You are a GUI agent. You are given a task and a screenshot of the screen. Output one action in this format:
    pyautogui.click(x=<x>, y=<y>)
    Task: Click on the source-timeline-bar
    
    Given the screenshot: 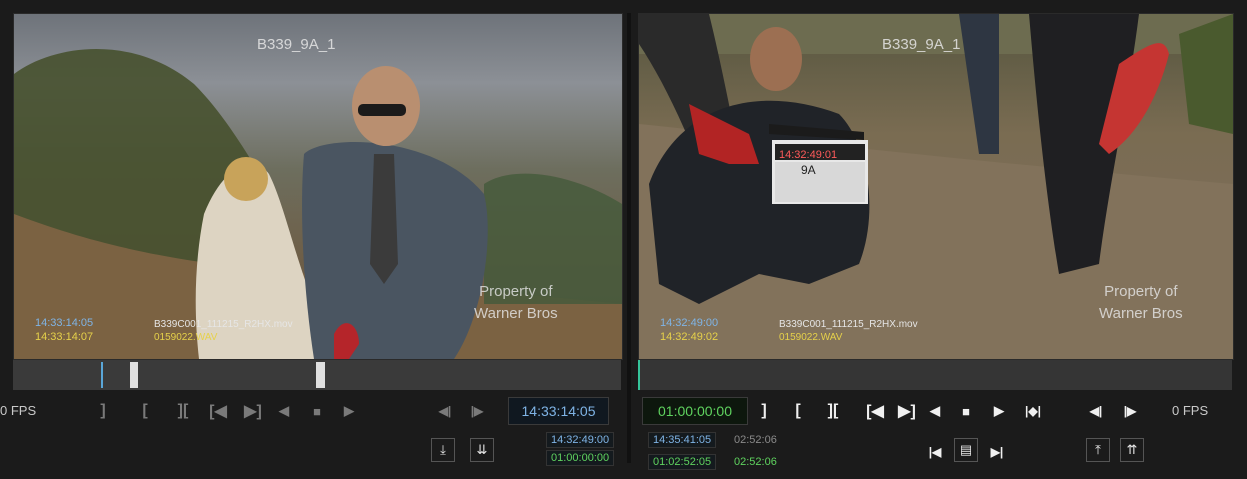 What is the action you would take?
    pyautogui.click(x=317, y=375)
    